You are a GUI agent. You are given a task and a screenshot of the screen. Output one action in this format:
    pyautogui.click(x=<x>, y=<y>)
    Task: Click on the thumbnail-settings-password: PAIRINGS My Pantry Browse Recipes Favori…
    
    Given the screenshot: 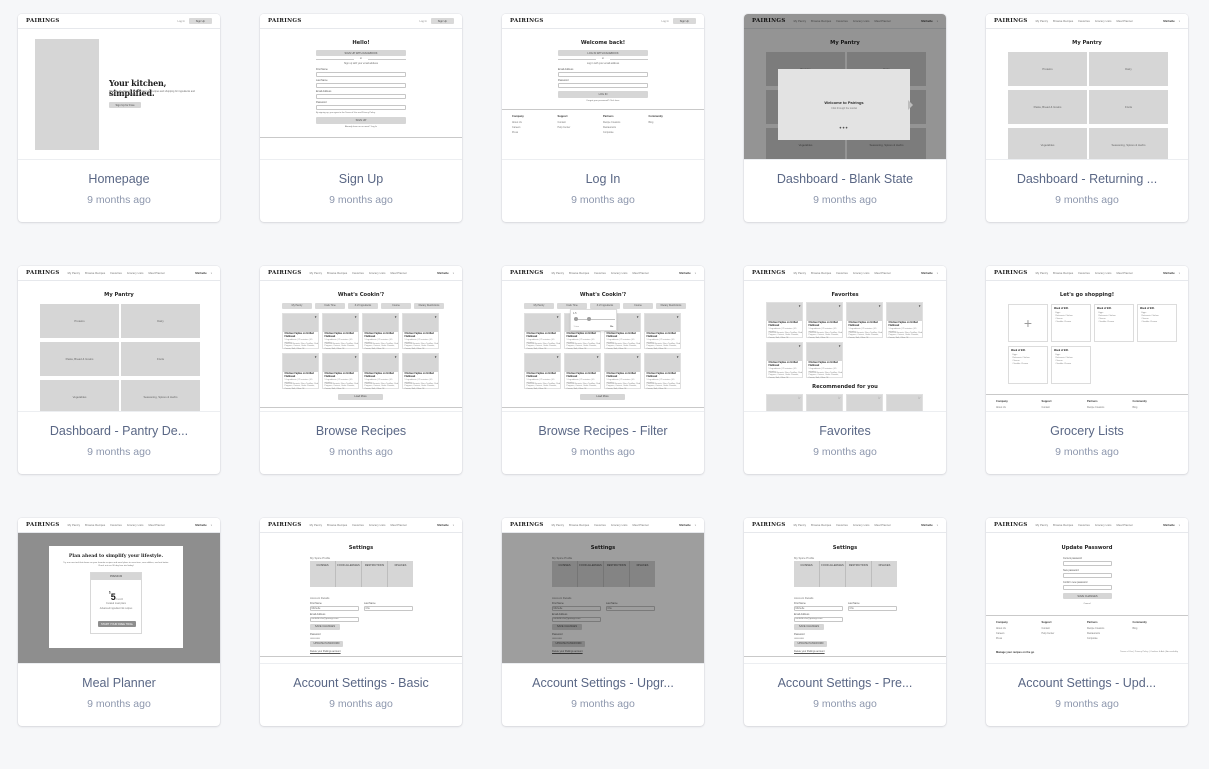 What is the action you would take?
    pyautogui.click(x=1087, y=591)
    